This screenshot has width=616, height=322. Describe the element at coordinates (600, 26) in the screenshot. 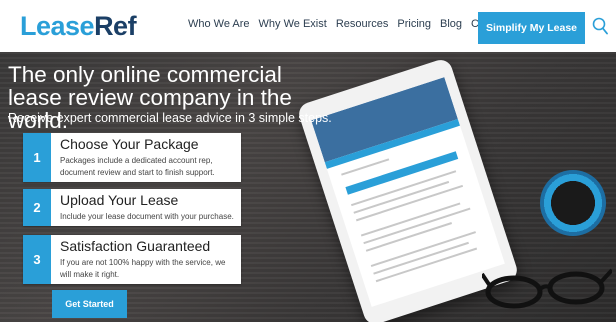

I see `search-icon` at that location.